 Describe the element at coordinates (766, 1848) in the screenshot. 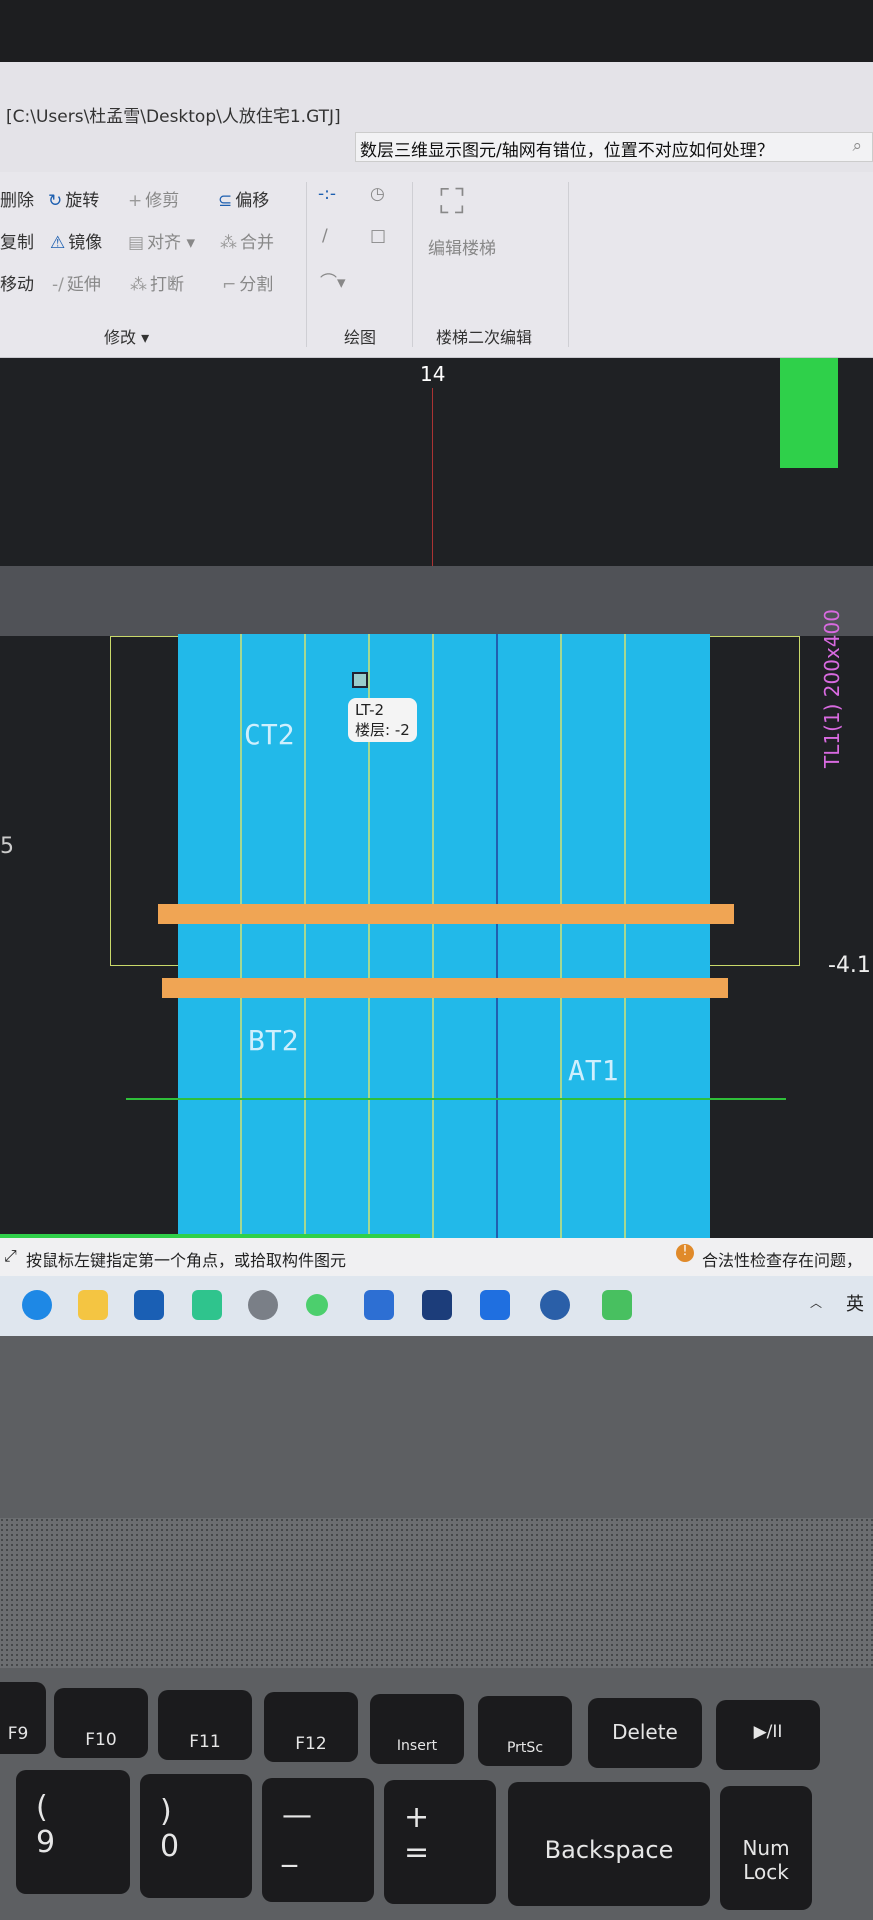

I see `key-num-lock: Num Lock` at that location.